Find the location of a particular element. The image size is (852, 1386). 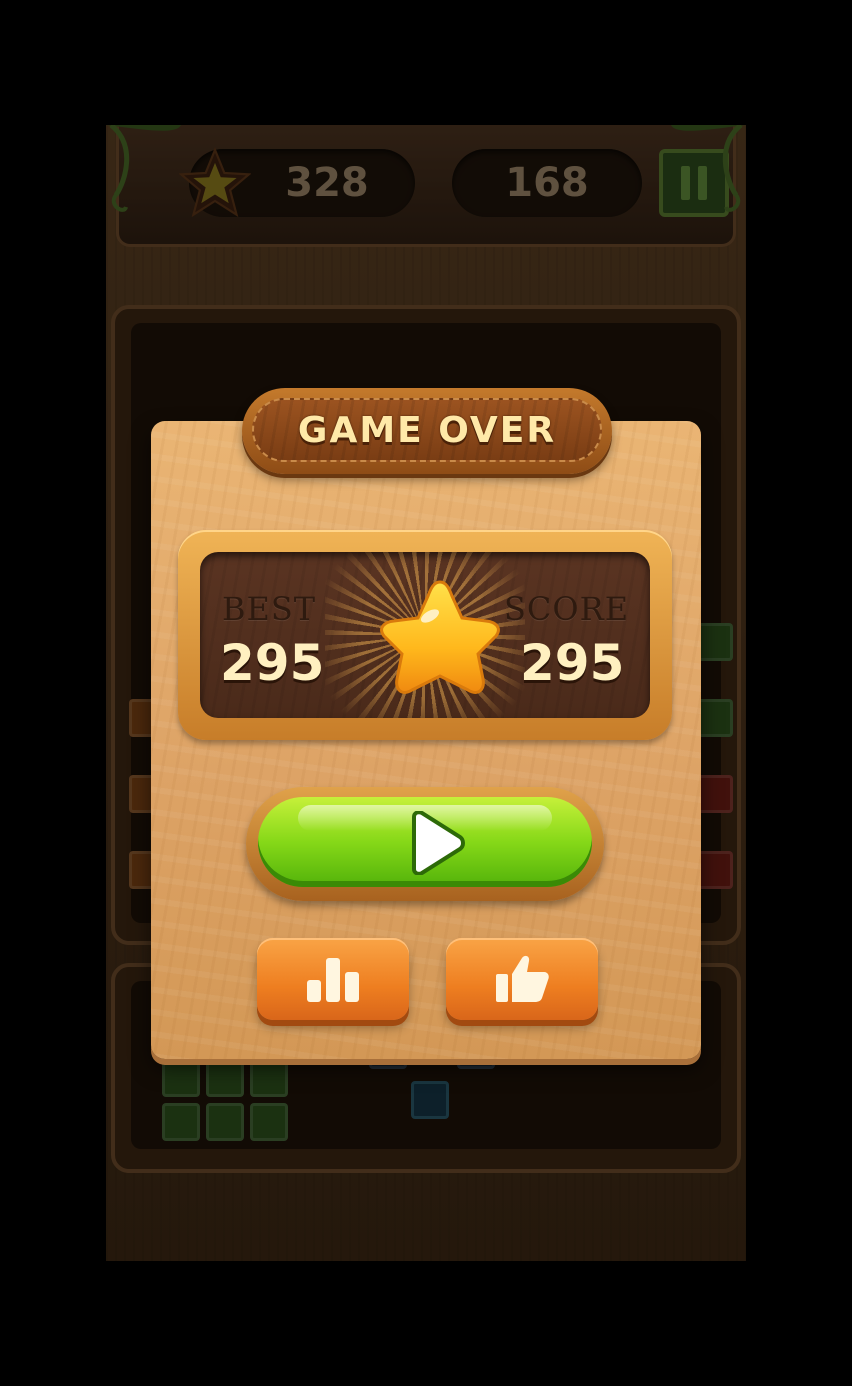

score-panel: BEST 295 SCORE 295 is located at coordinates (425, 635).